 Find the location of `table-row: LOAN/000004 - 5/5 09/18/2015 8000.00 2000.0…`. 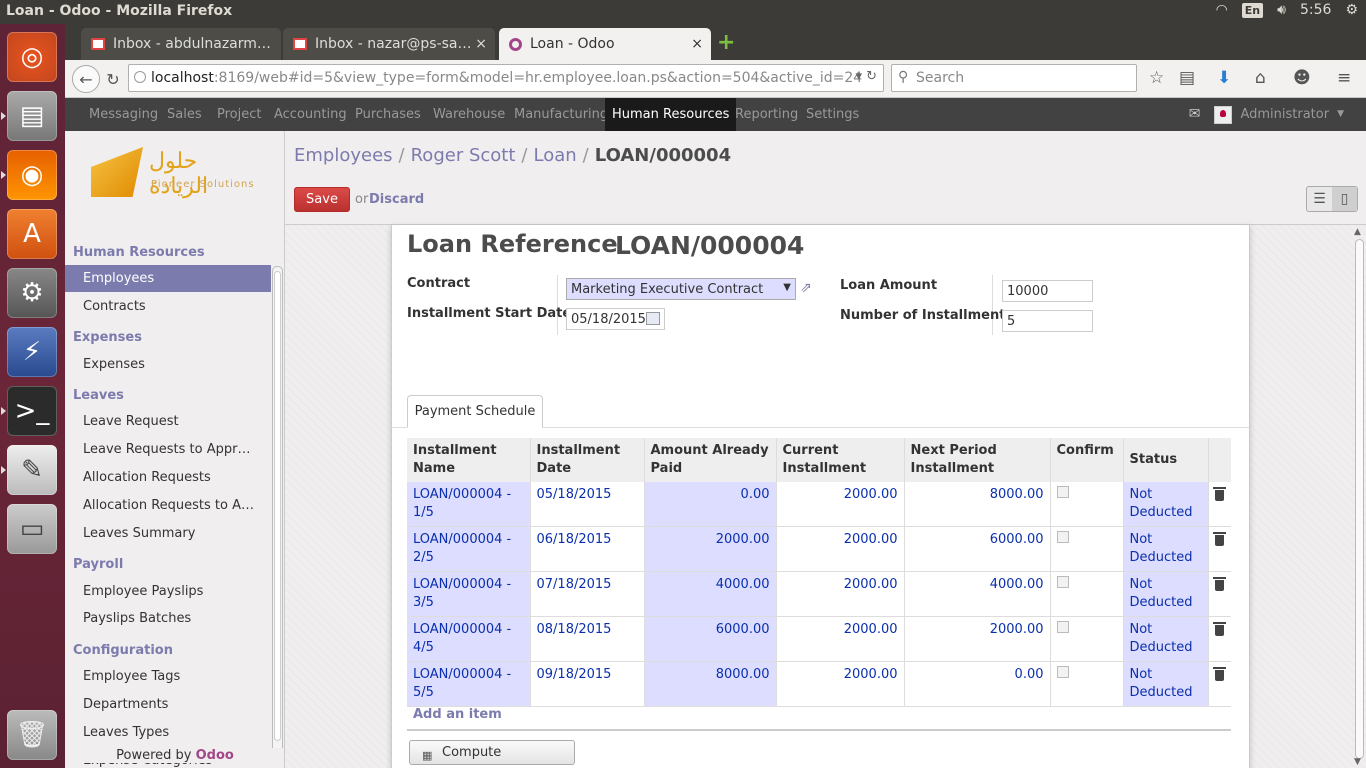

table-row: LOAN/000004 - 5/5 09/18/2015 8000.00 2000.0… is located at coordinates (819, 684).